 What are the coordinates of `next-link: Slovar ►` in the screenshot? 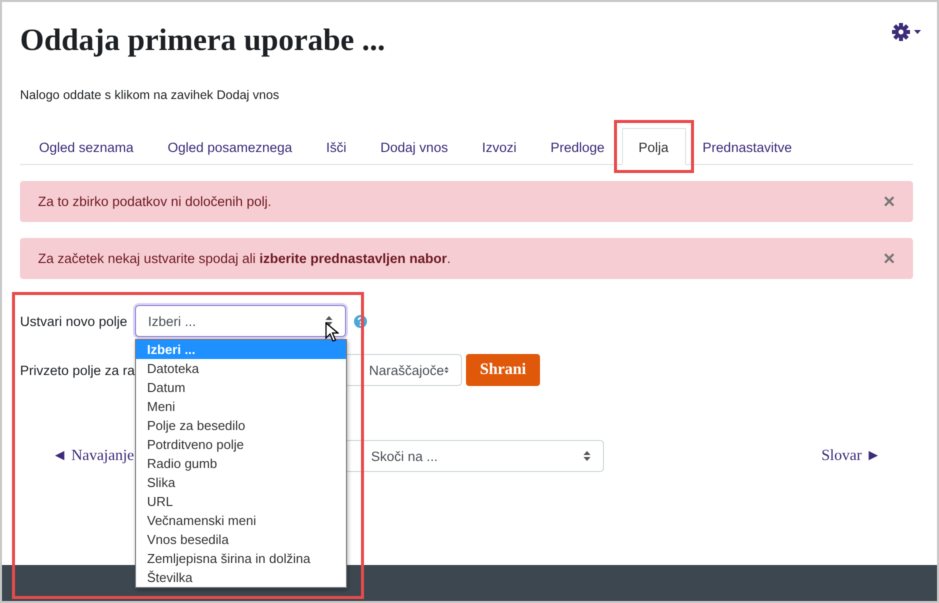 It's located at (851, 456).